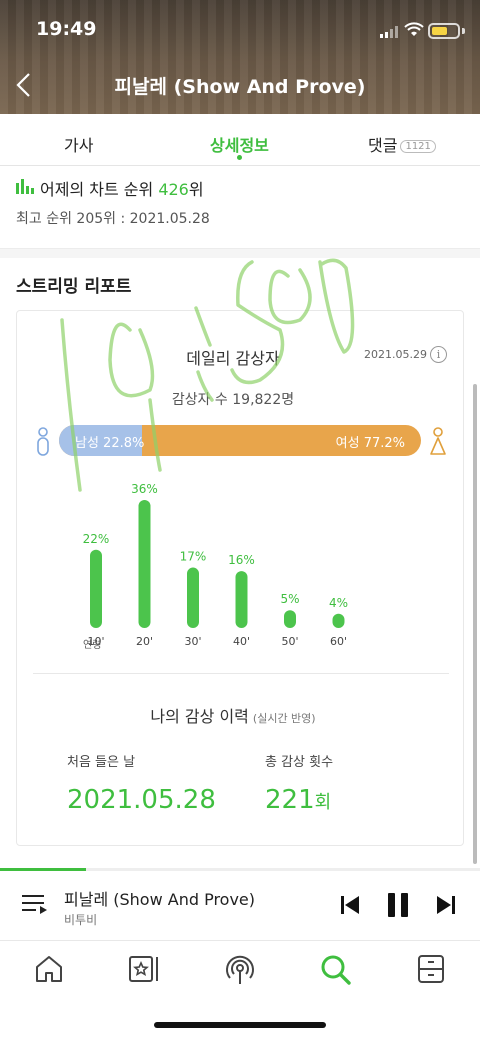 The height and width of the screenshot is (1039, 480). What do you see at coordinates (431, 969) in the screenshot?
I see `storage-icon` at bounding box center [431, 969].